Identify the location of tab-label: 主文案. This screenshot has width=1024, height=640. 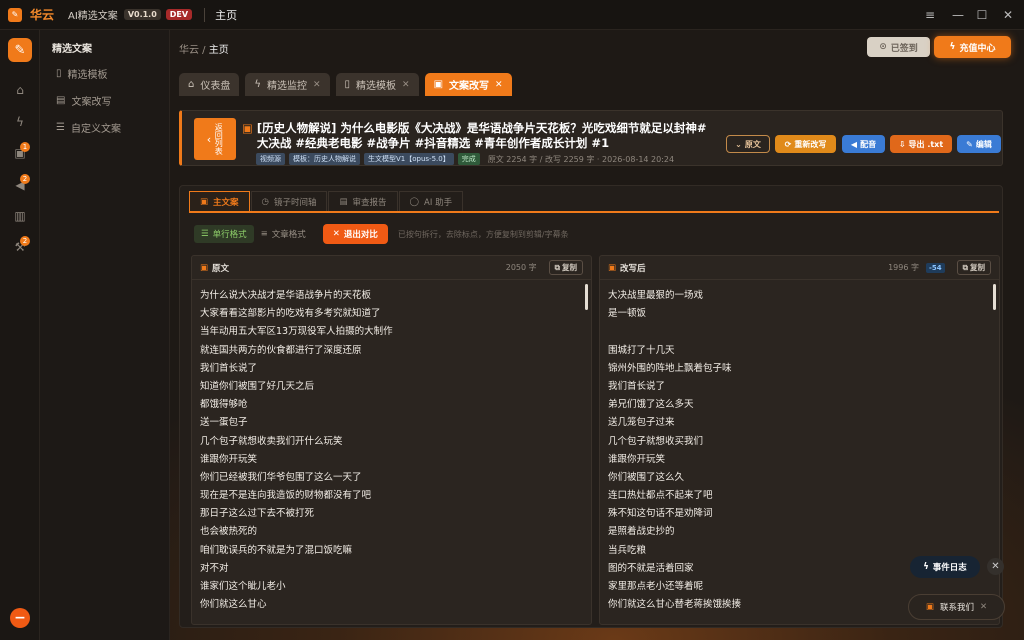
(226, 202).